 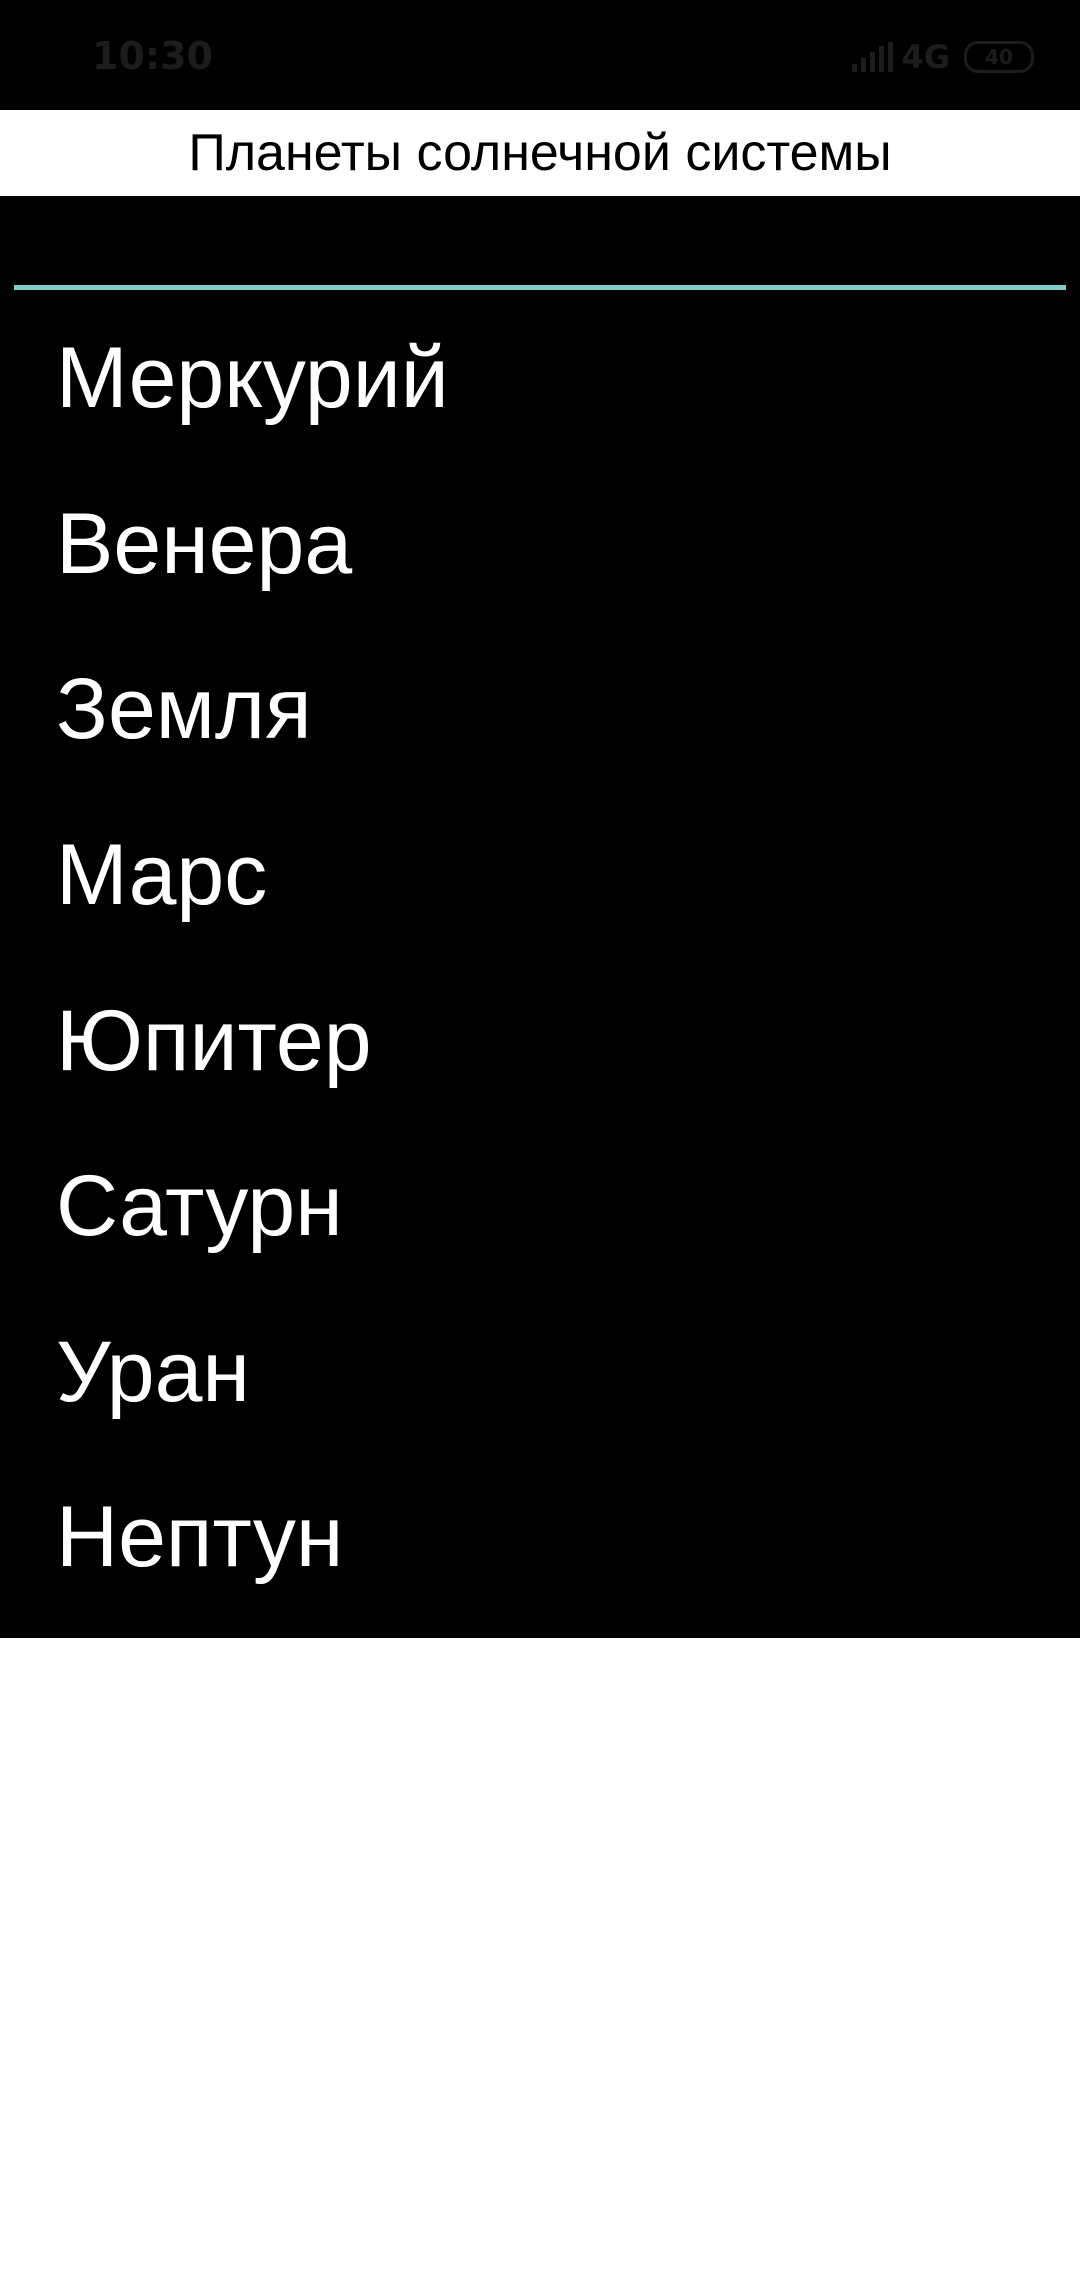 What do you see at coordinates (540, 1373) in the screenshot?
I see `list-item-planet: Уран` at bounding box center [540, 1373].